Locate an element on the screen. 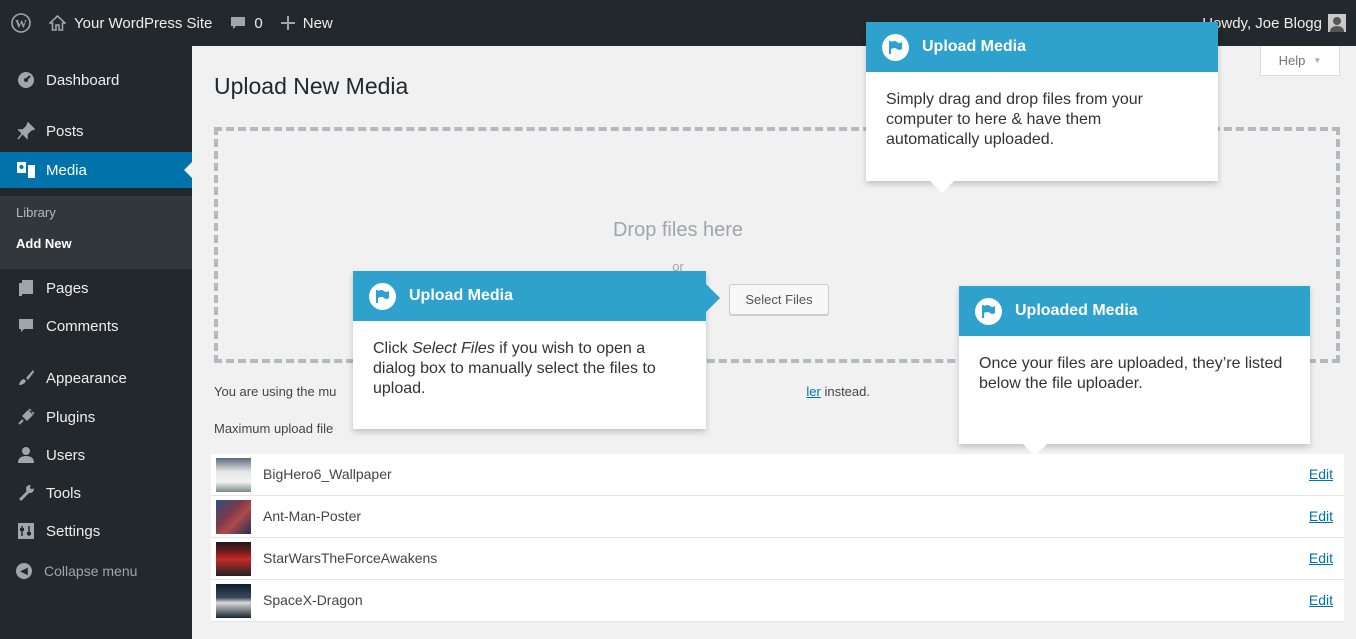  users-icon is located at coordinates (26, 455).